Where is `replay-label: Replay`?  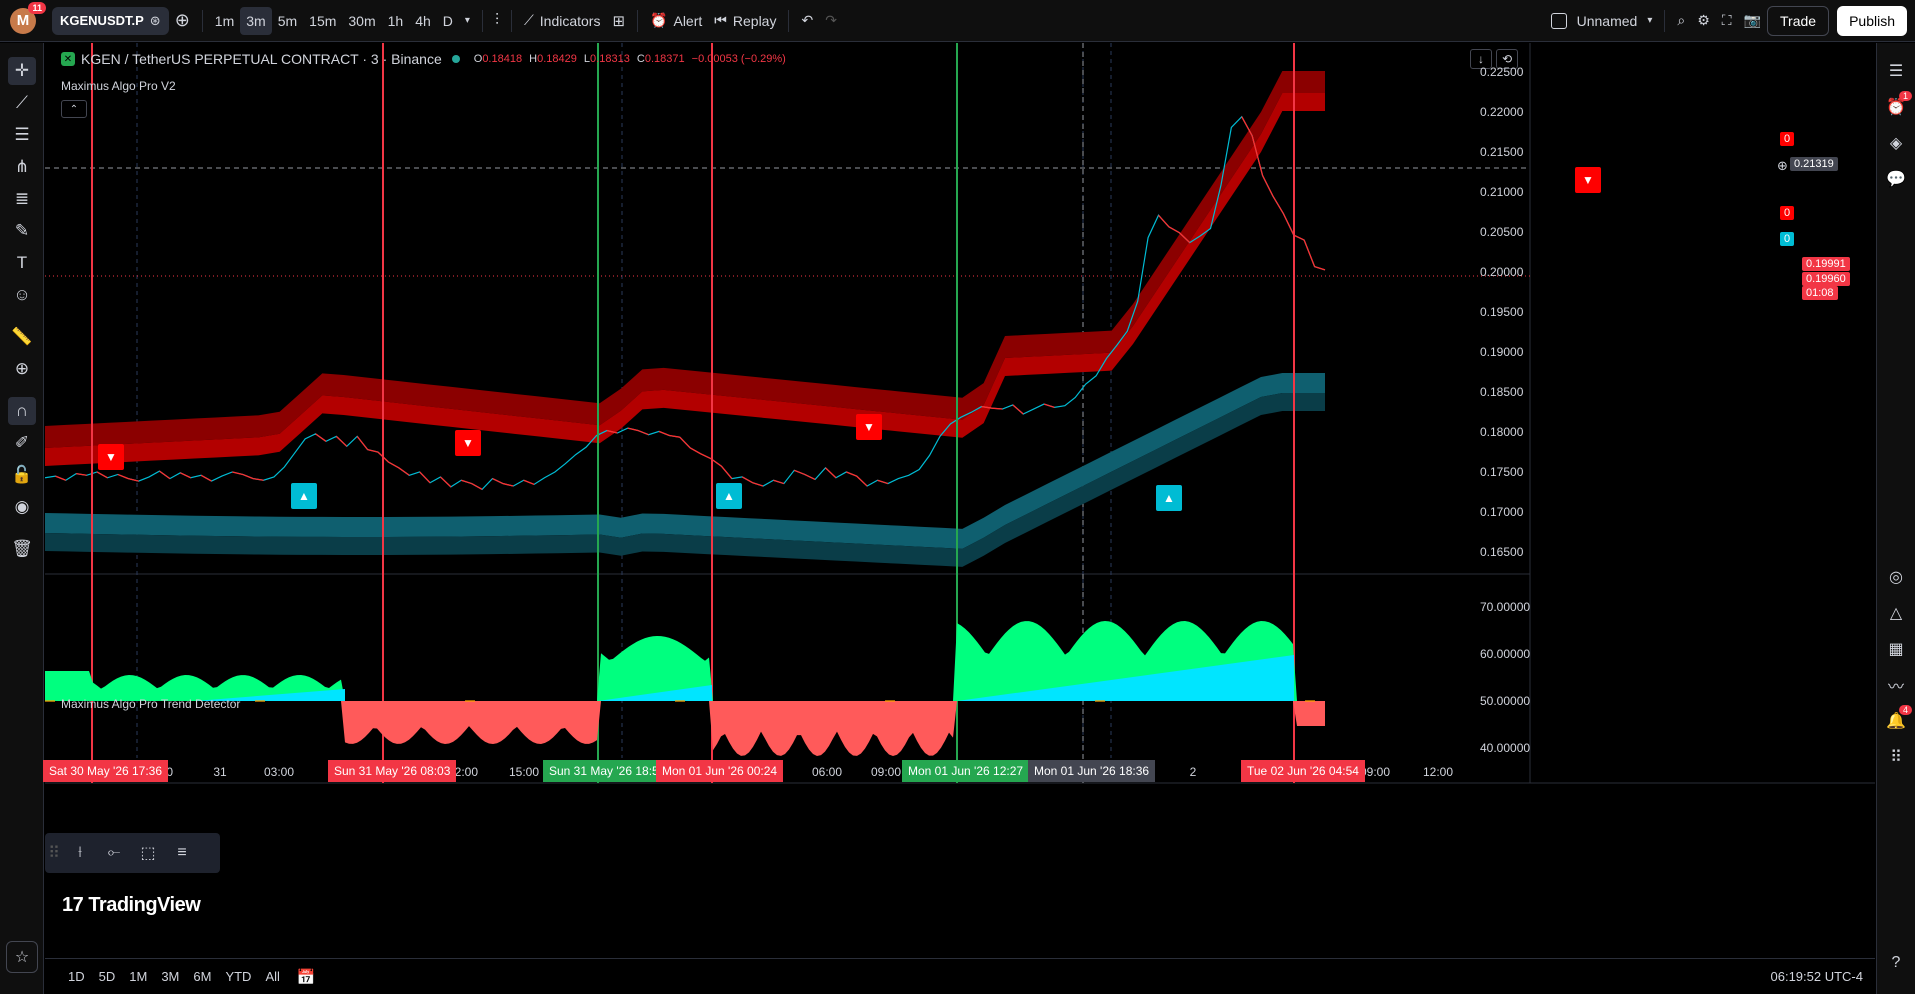
replay-label: Replay is located at coordinates (754, 20).